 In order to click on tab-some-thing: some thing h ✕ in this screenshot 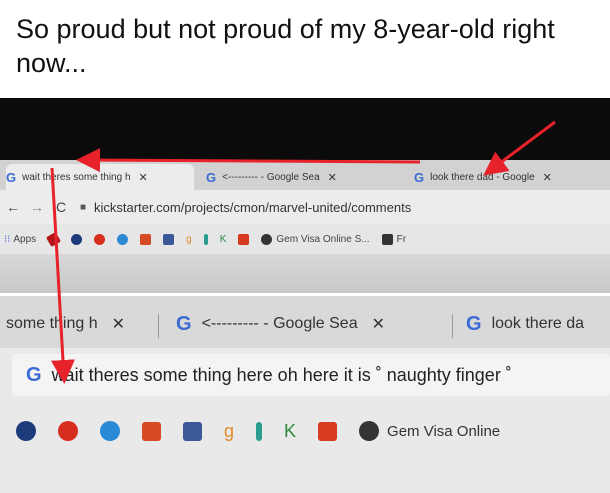, I will do `click(65, 324)`.